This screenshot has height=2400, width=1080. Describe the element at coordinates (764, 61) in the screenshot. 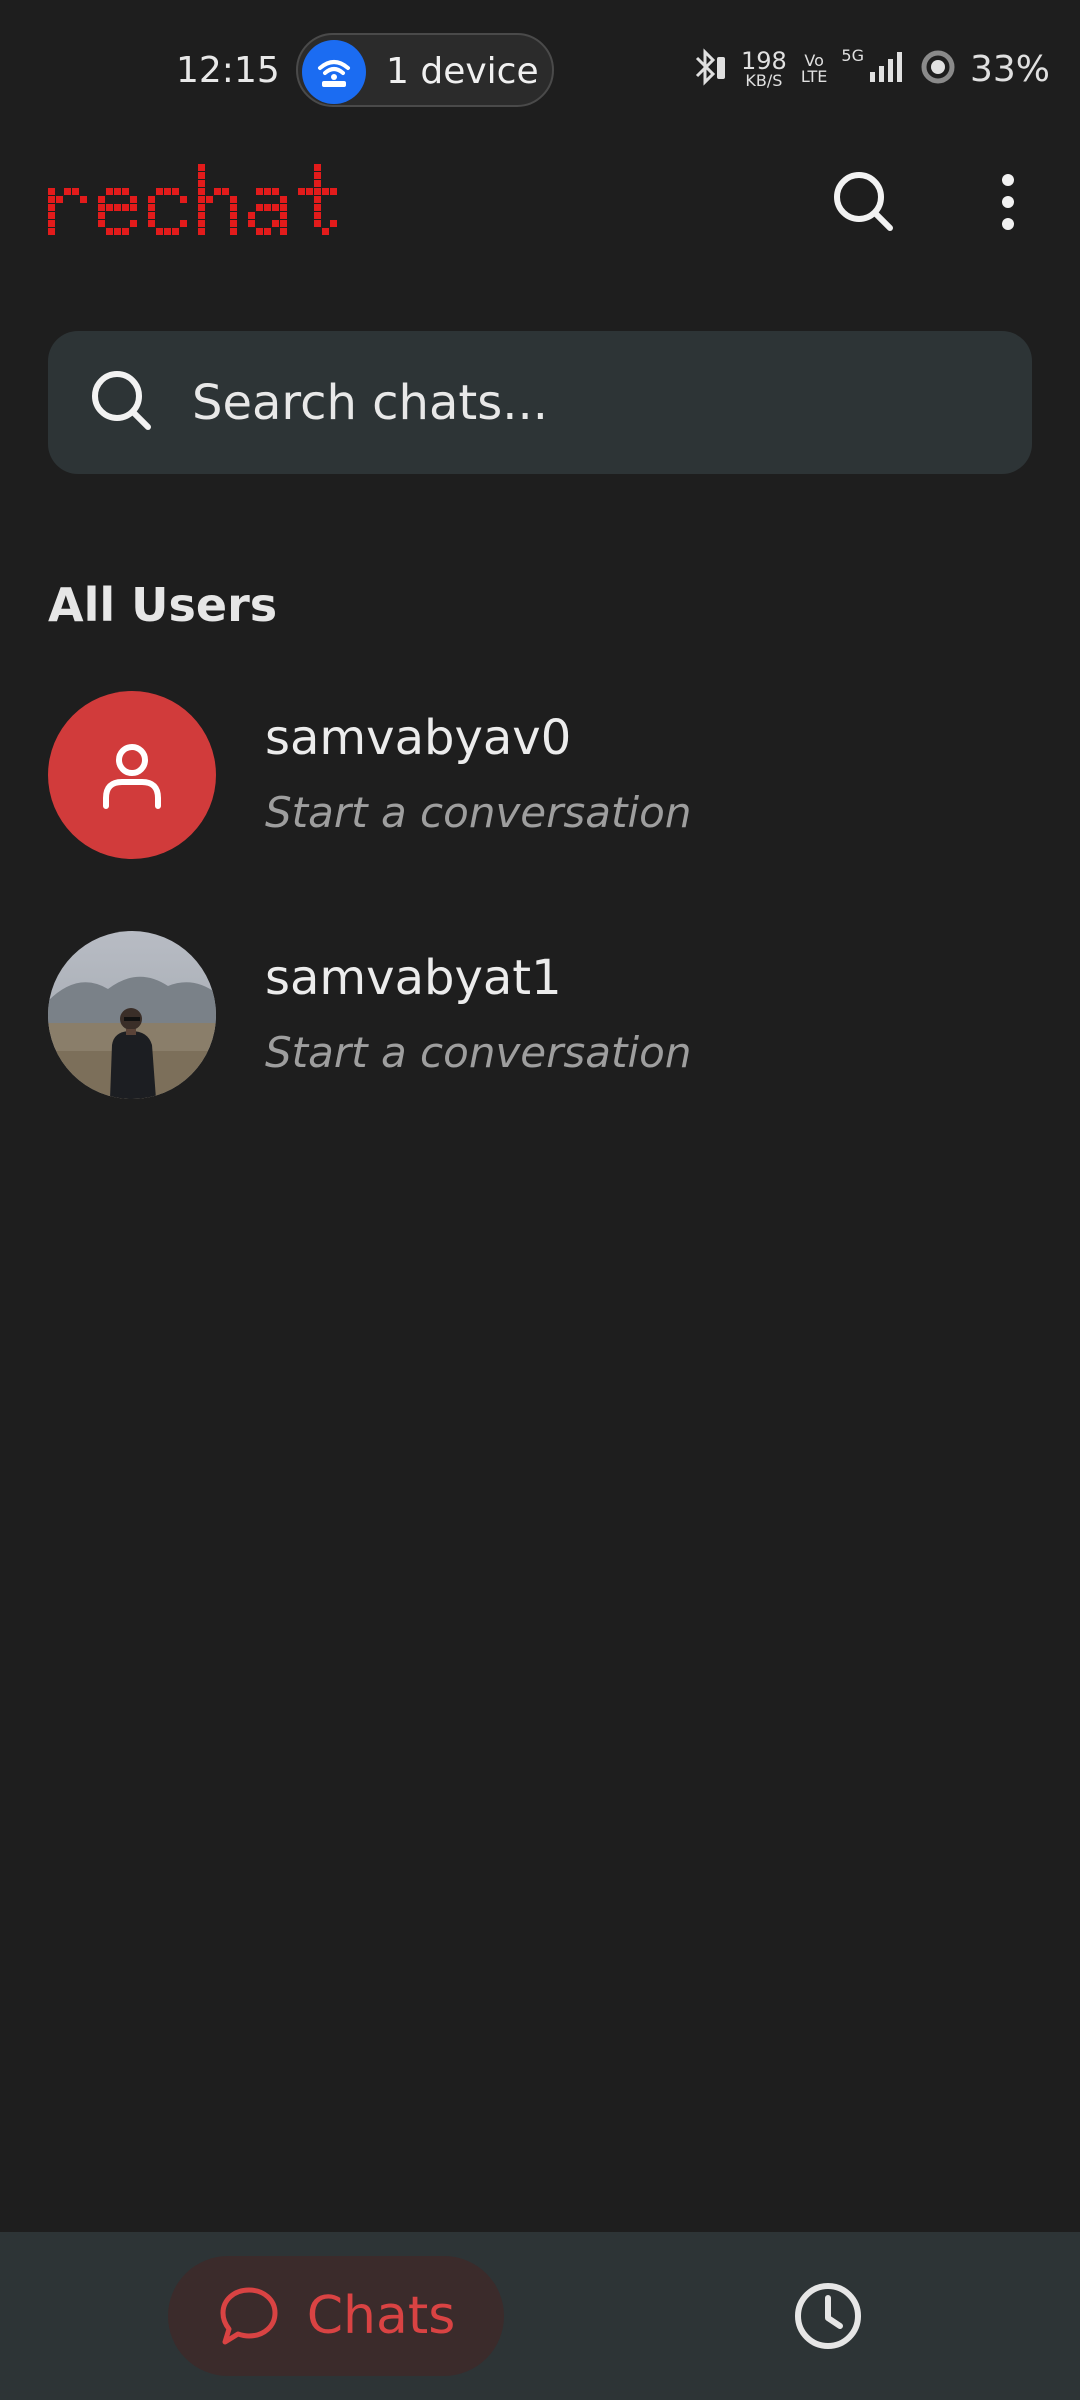

I see `speed-value: 198` at that location.